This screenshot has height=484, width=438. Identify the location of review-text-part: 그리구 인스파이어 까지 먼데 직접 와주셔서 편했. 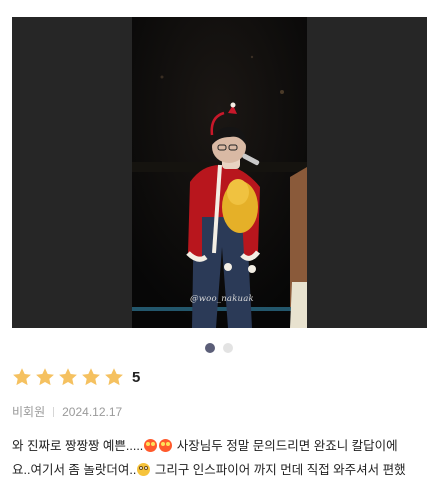
(278, 470).